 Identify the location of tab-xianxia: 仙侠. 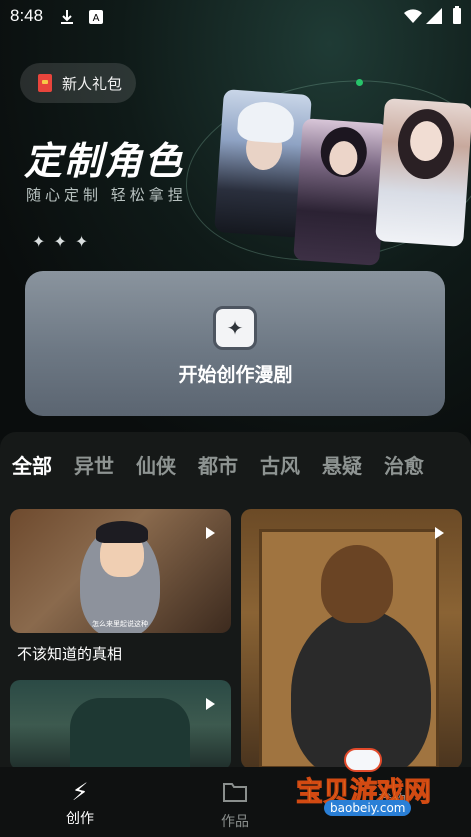
(156, 465).